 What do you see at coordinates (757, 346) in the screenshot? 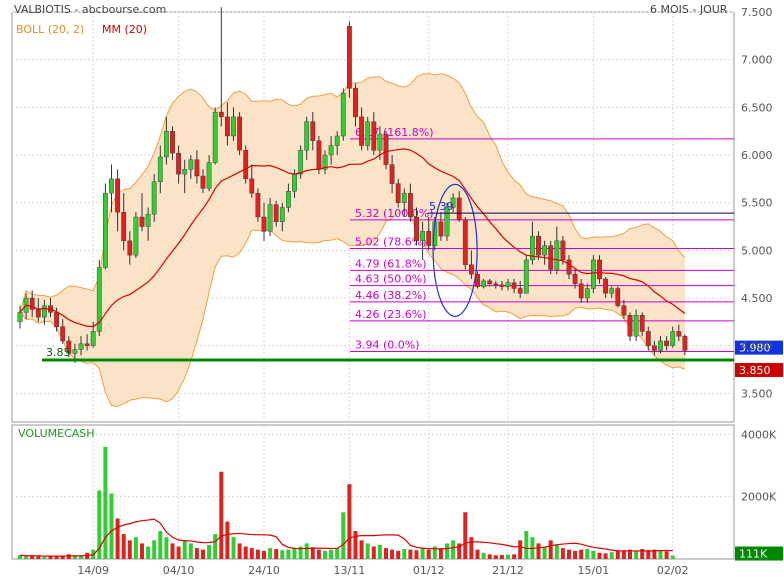
I see `price-tick-label: 4.000` at bounding box center [757, 346].